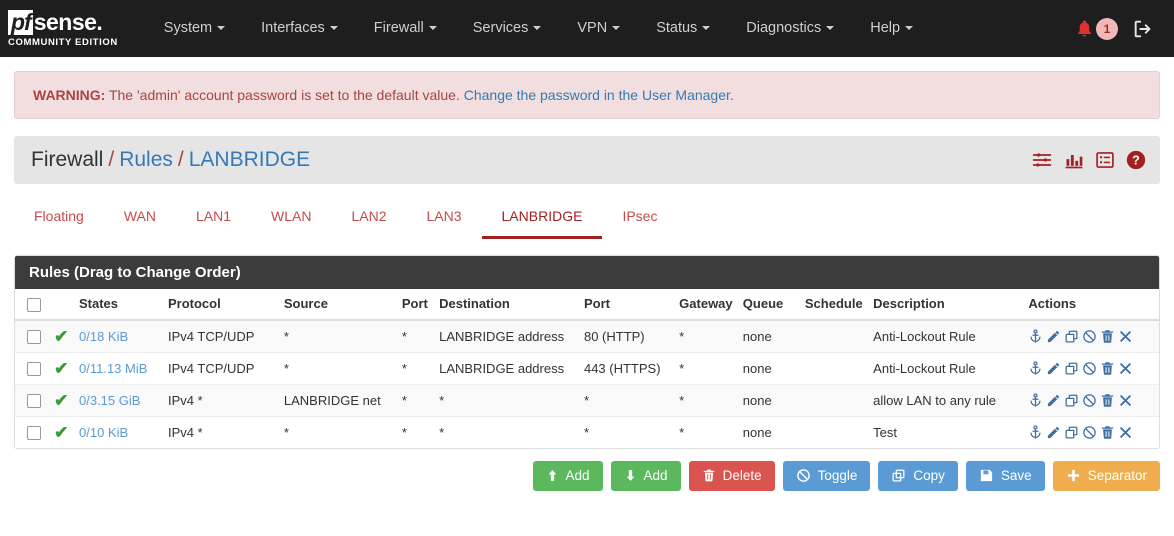 This screenshot has height=536, width=1174. Describe the element at coordinates (188, 28) in the screenshot. I see `nav-label: System` at that location.